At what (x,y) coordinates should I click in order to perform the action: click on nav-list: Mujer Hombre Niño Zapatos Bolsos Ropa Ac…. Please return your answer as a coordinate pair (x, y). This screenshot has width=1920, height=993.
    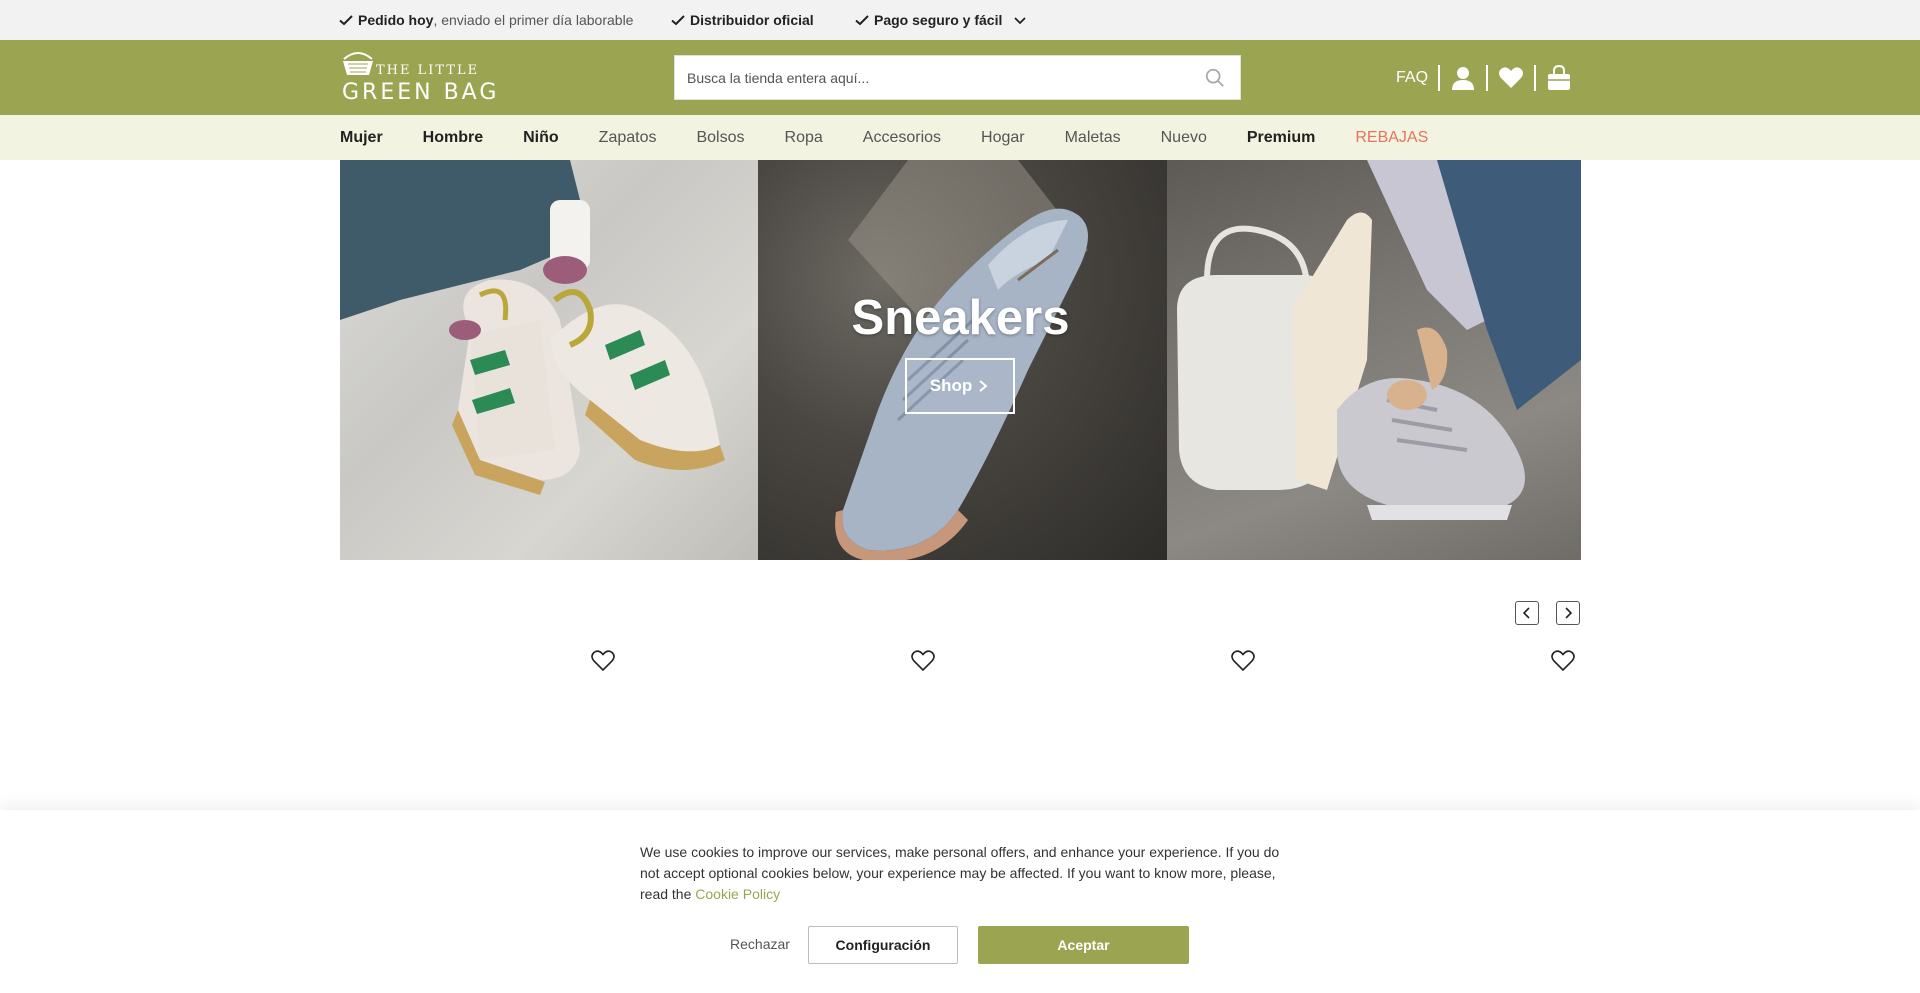
    Looking at the image, I should click on (904, 137).